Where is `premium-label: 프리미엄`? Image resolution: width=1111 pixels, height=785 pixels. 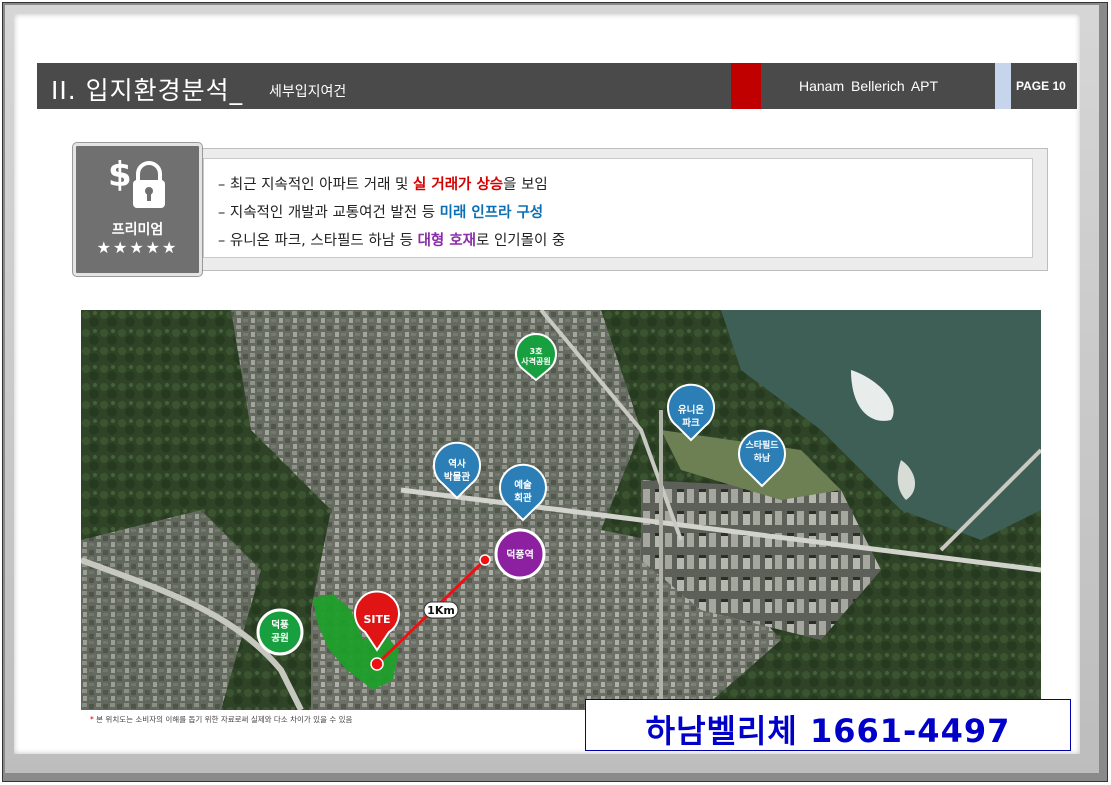
premium-label: 프리미엄 is located at coordinates (137, 230).